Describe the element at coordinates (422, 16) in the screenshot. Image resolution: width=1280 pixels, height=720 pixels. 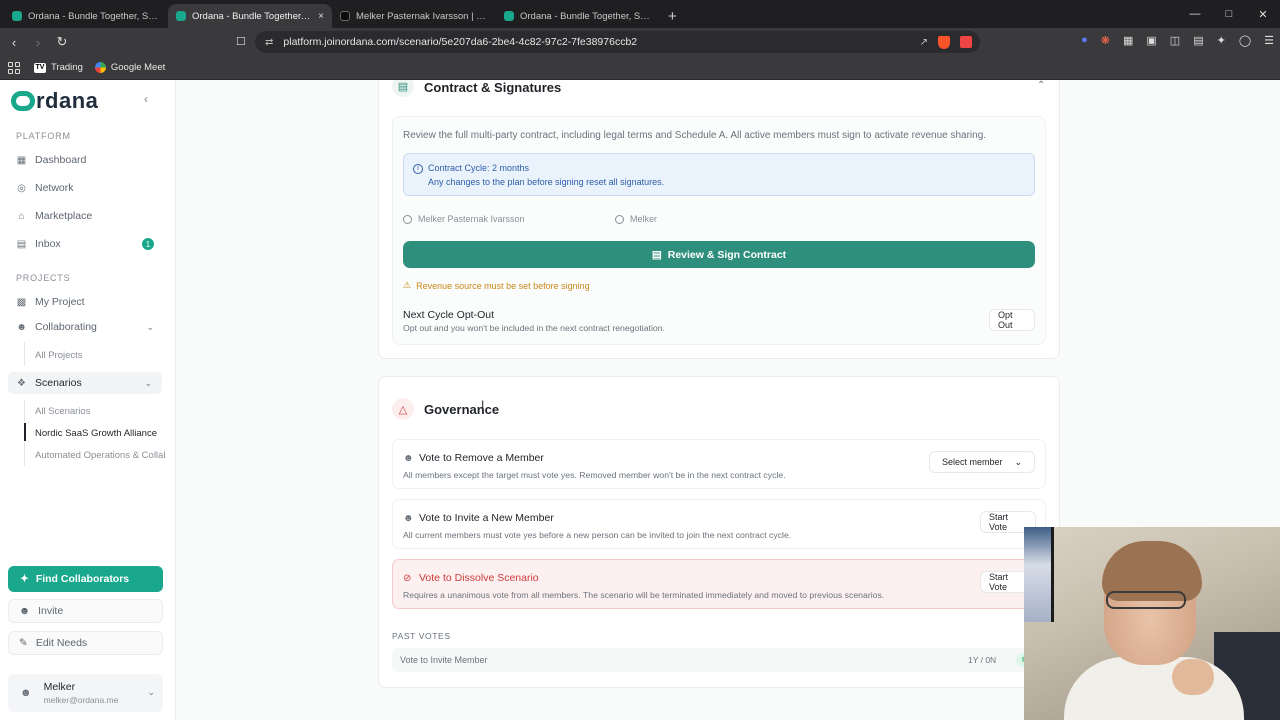
I see `tab-title: Melker Pasternak Ivarsson | Exponent` at that location.